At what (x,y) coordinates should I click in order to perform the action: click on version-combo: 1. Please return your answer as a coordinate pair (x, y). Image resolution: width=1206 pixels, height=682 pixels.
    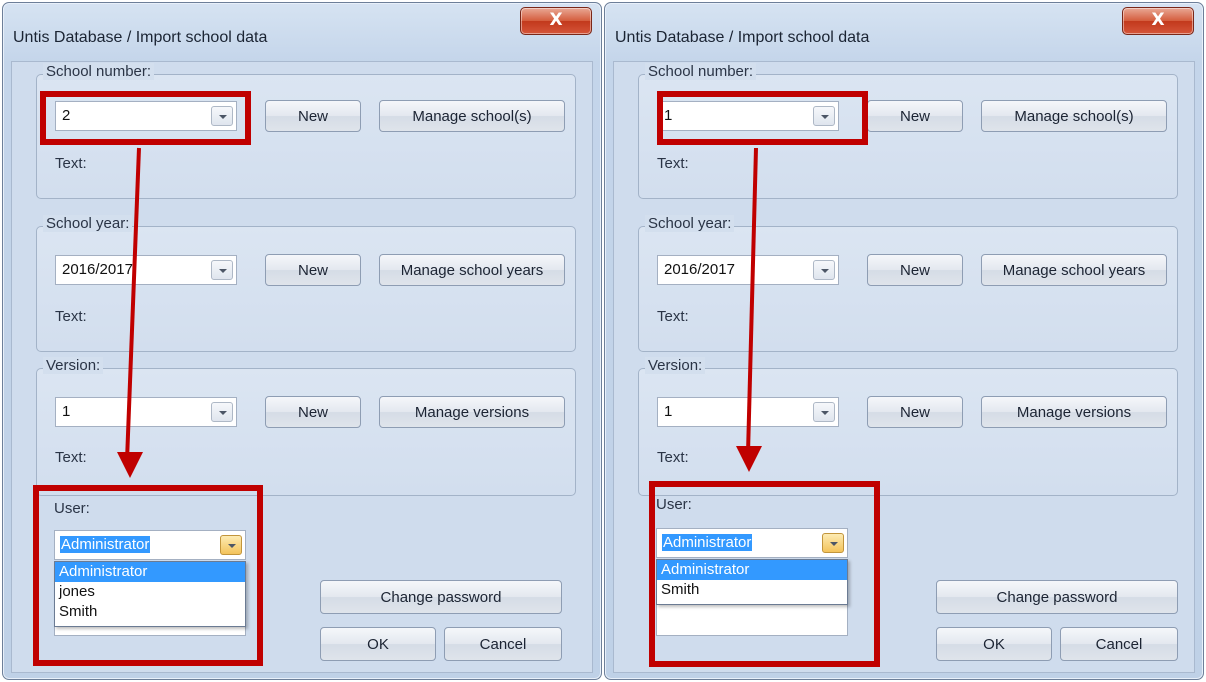
    Looking at the image, I should click on (146, 412).